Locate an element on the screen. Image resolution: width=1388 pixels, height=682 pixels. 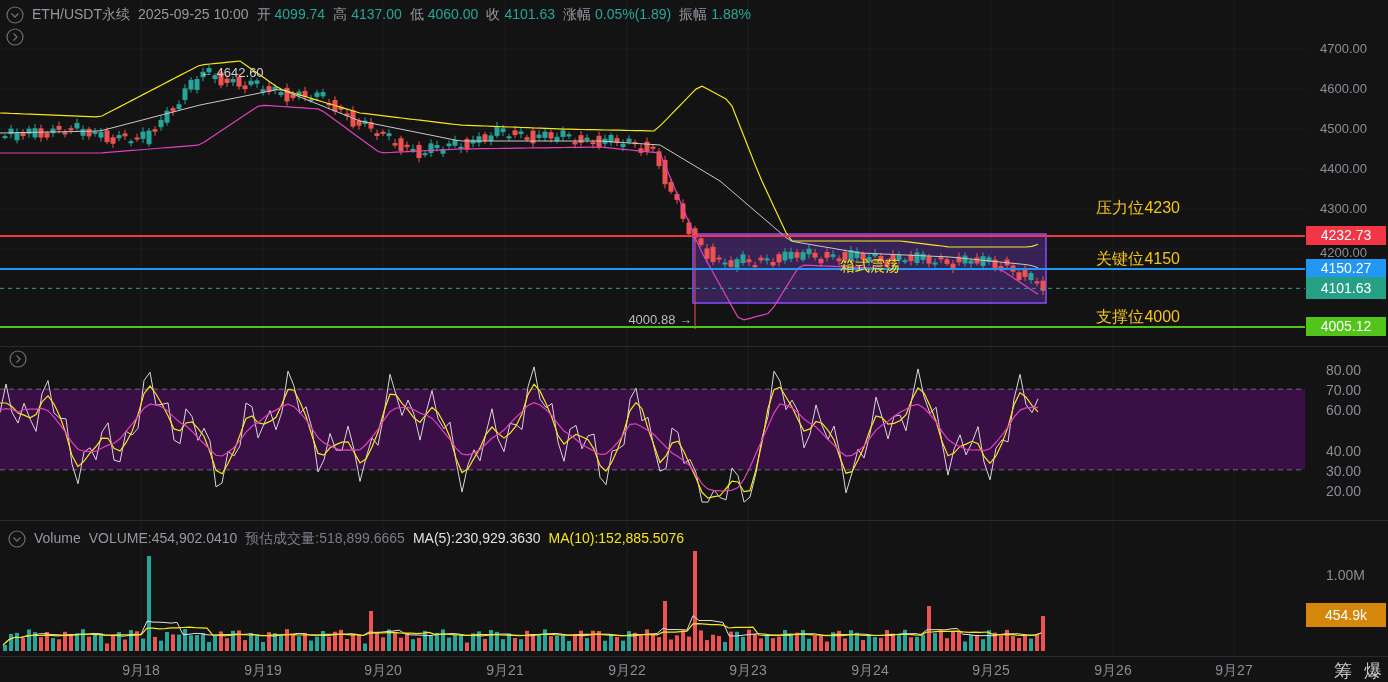
date-axis-label: 9月27 is located at coordinates (1234, 670).